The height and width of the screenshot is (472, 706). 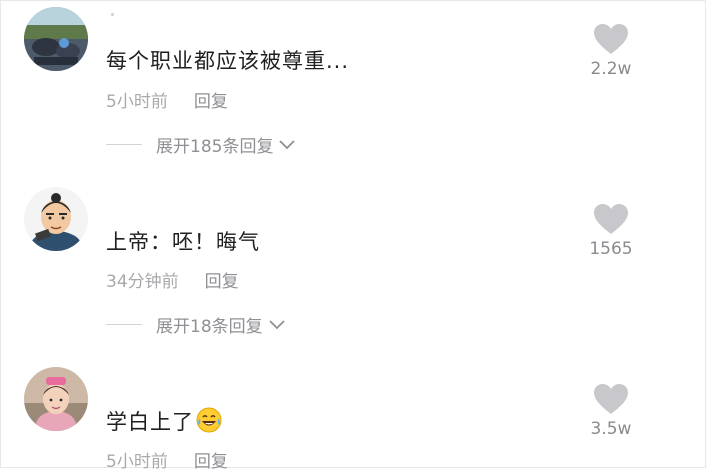 I want to click on comment-text: 学白上了, so click(x=164, y=422).